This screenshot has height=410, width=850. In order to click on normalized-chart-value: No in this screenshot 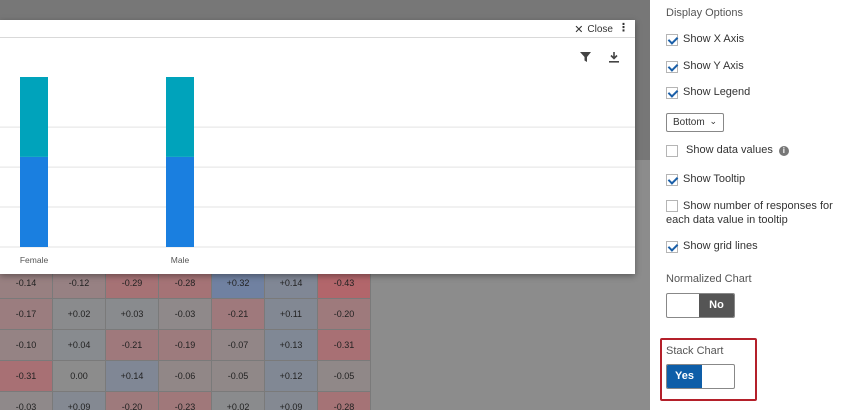, I will do `click(716, 305)`.